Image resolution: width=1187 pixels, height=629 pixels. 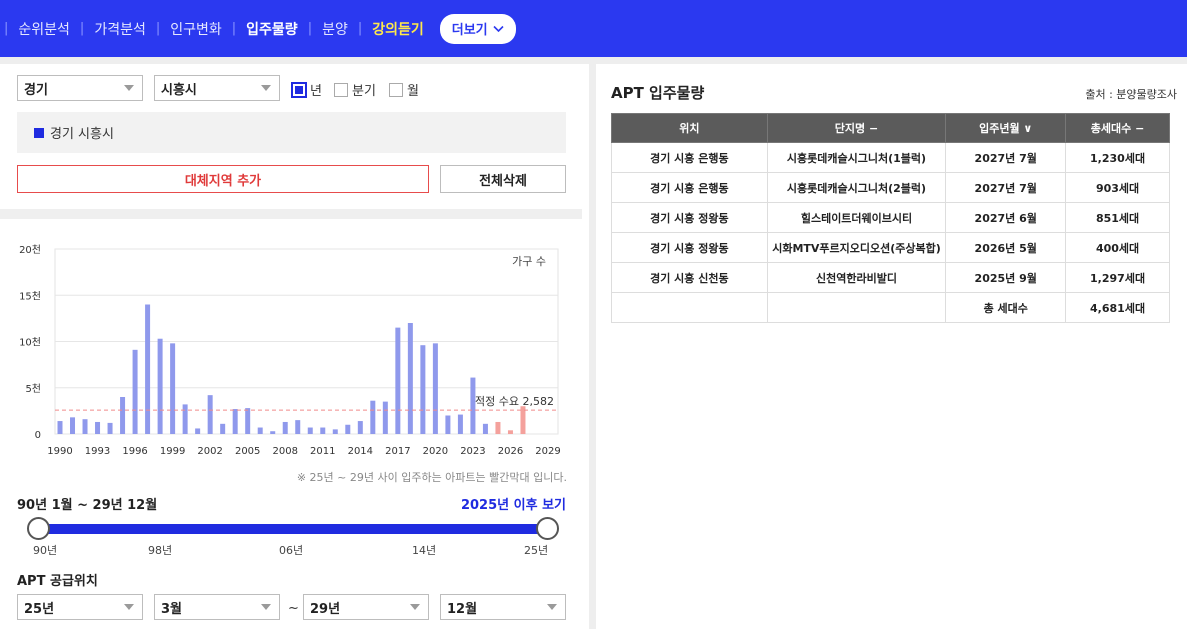 I want to click on period-quarter-checkbox: 분기, so click(x=355, y=89).